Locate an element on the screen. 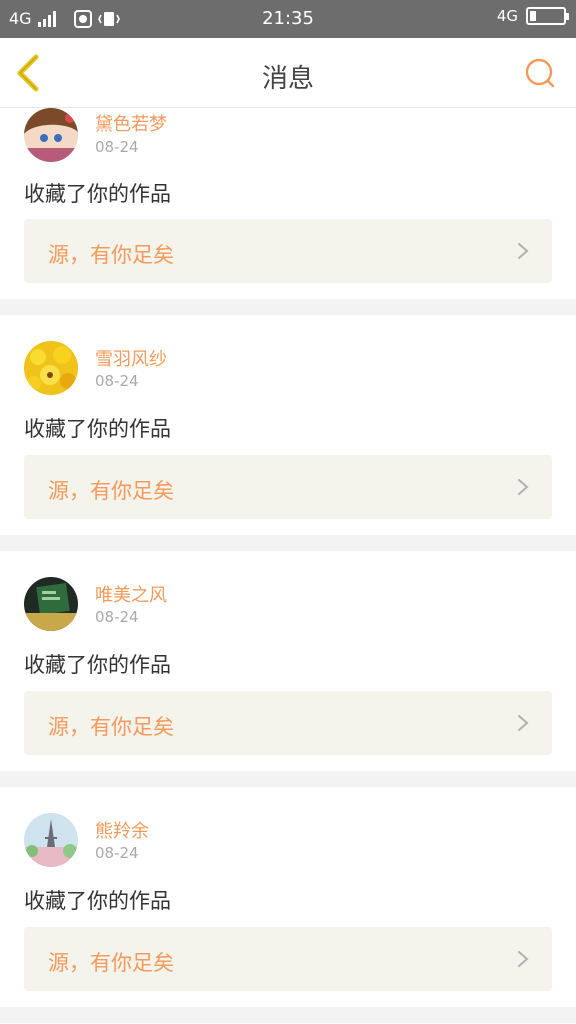  user-name: 雪羽风纱 is located at coordinates (131, 358).